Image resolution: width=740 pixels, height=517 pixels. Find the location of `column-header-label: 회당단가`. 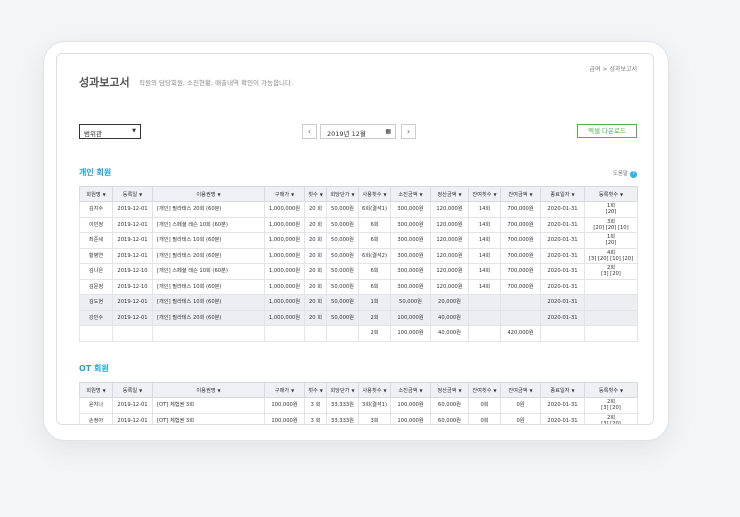

column-header-label: 회당단가 is located at coordinates (340, 194).